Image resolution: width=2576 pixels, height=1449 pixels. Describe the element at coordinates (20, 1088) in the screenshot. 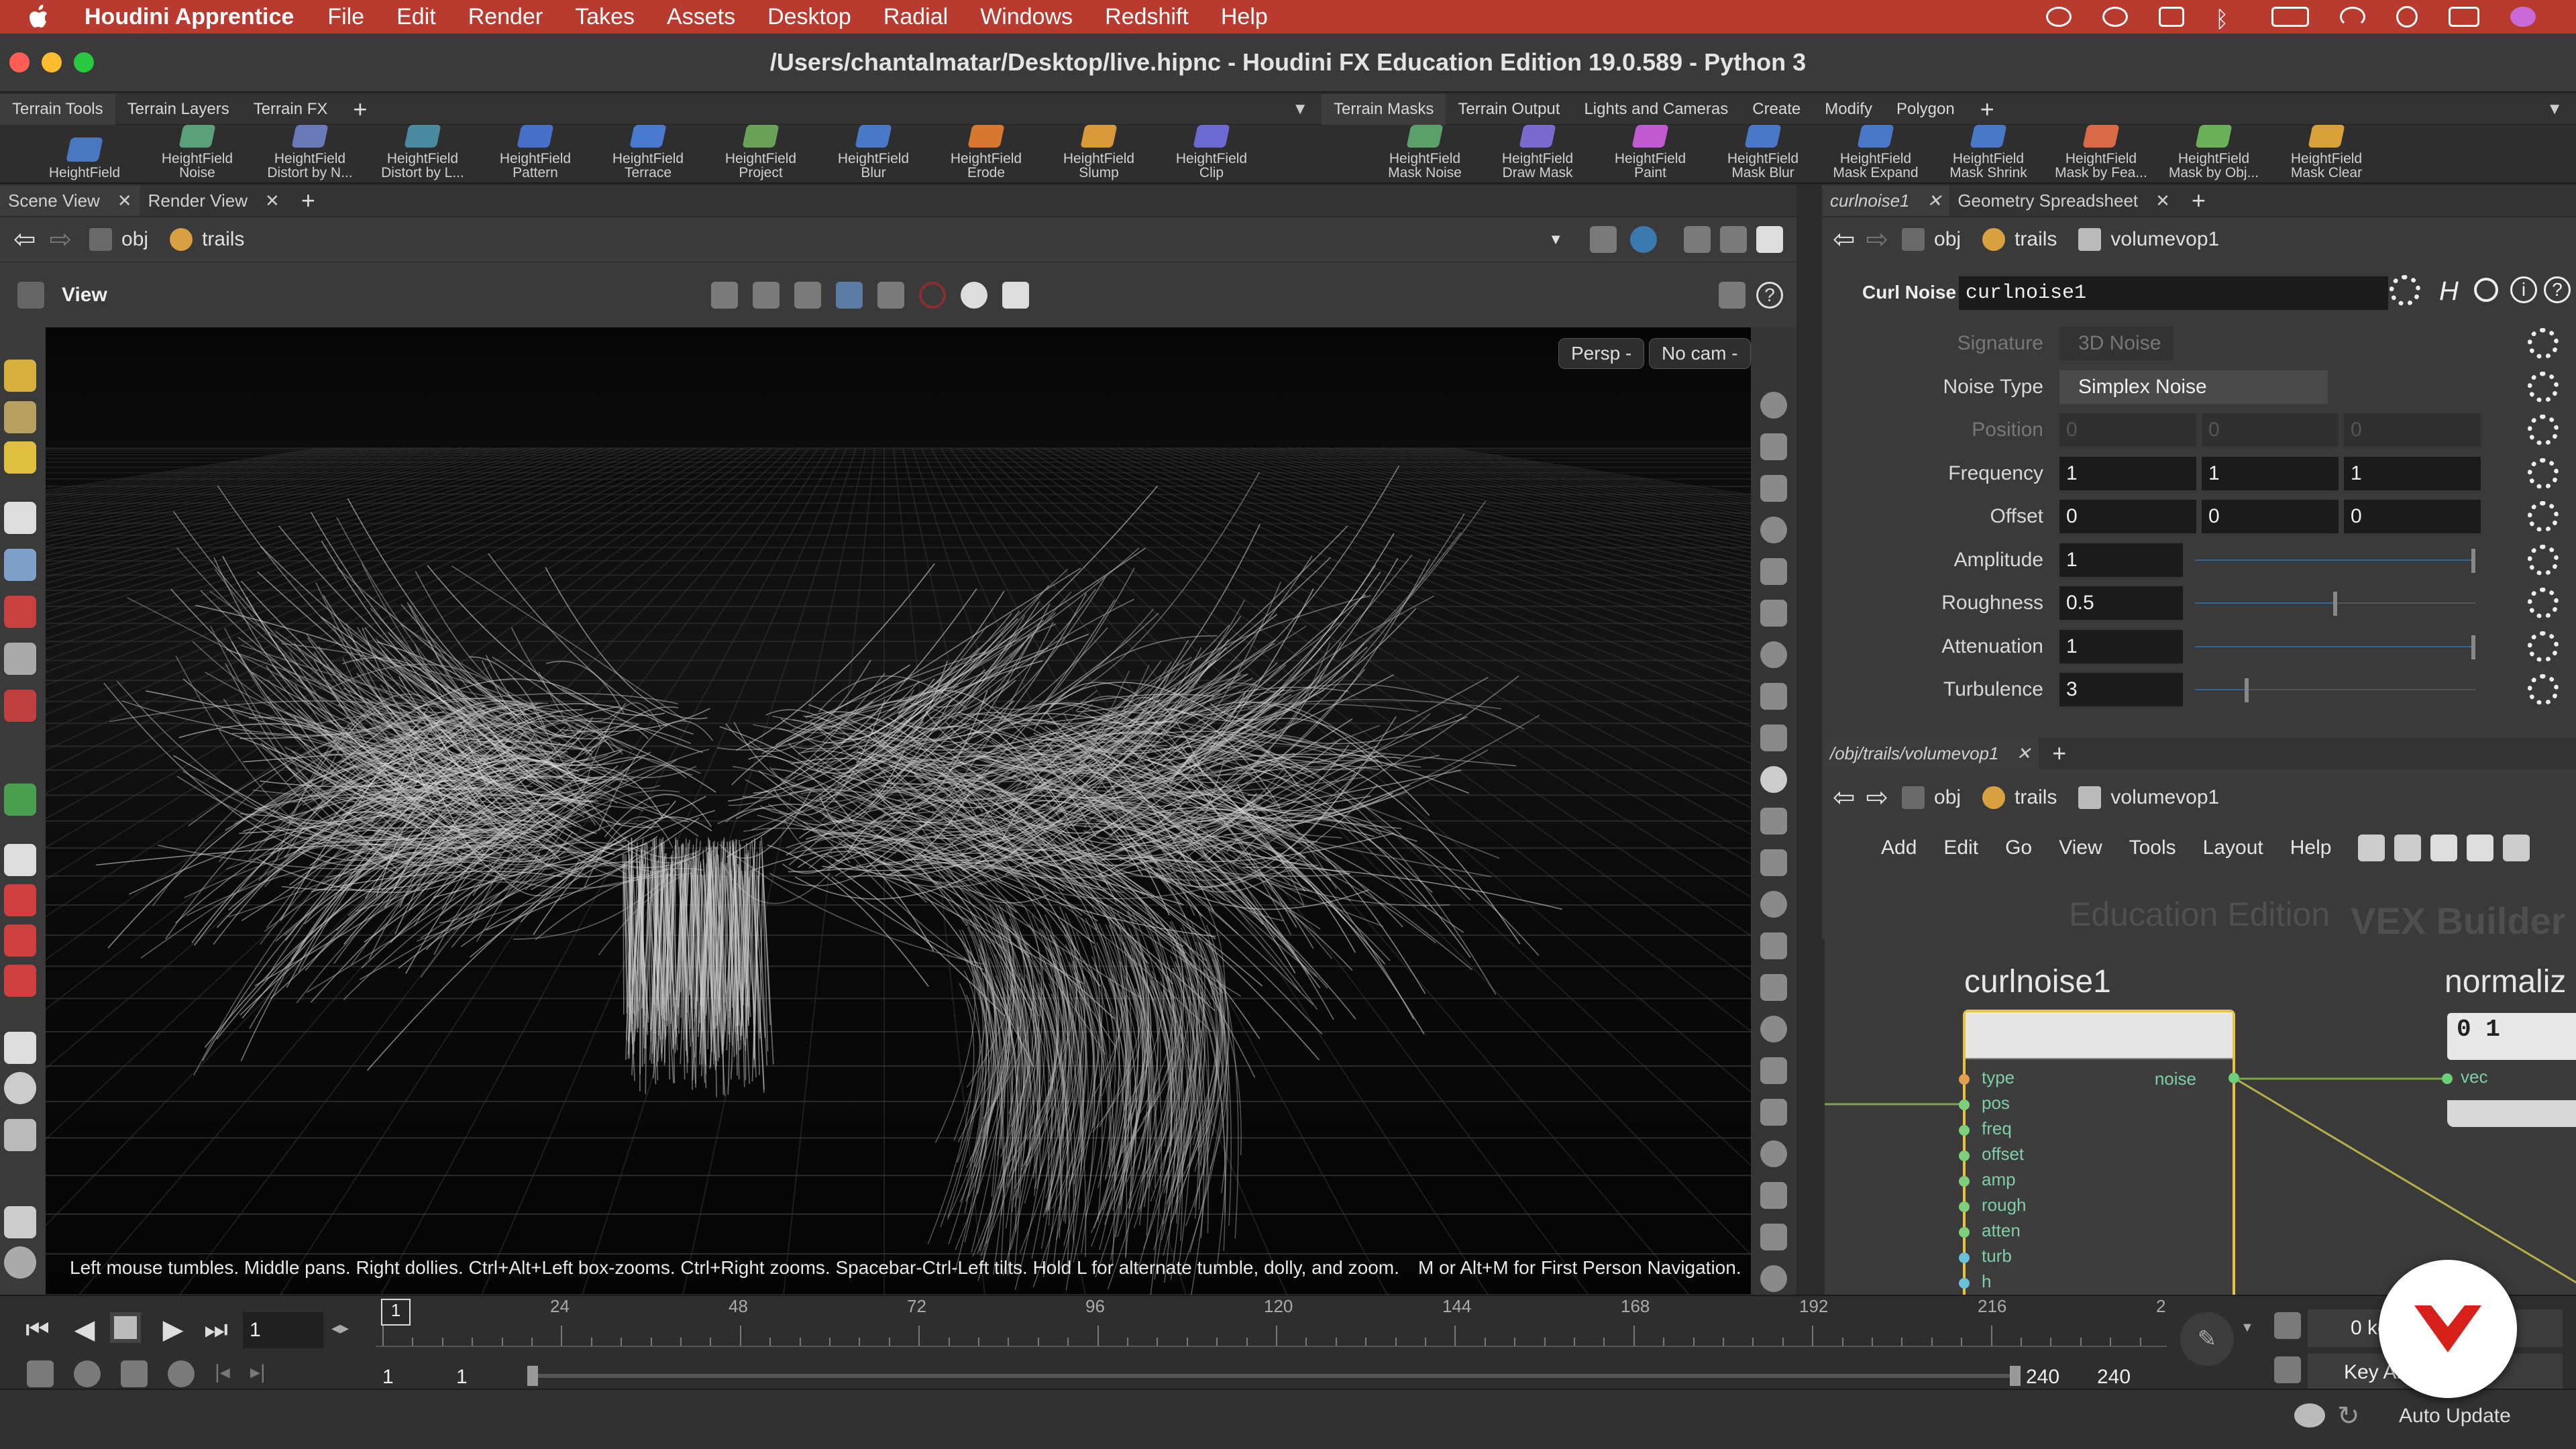

I see `clock-icon` at that location.